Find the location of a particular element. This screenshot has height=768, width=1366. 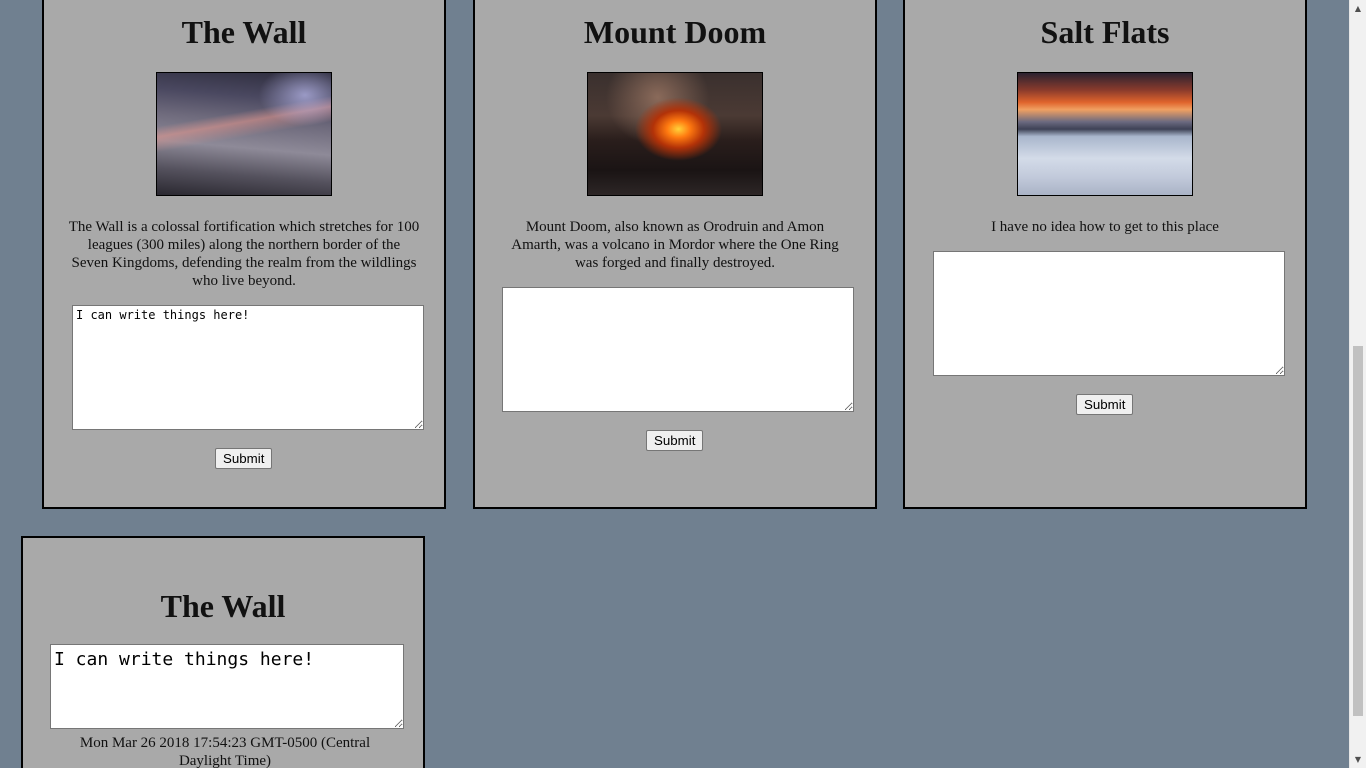

notes-textarea: I can write things here! is located at coordinates (248, 367).